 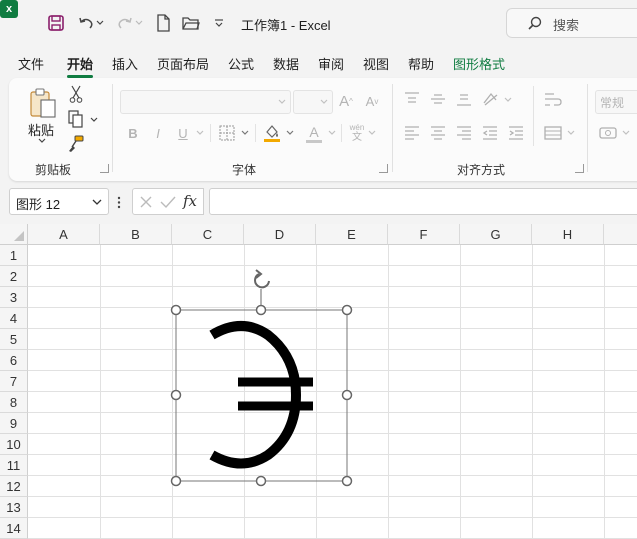 What do you see at coordinates (568, 234) in the screenshot?
I see `column-header-h: H` at bounding box center [568, 234].